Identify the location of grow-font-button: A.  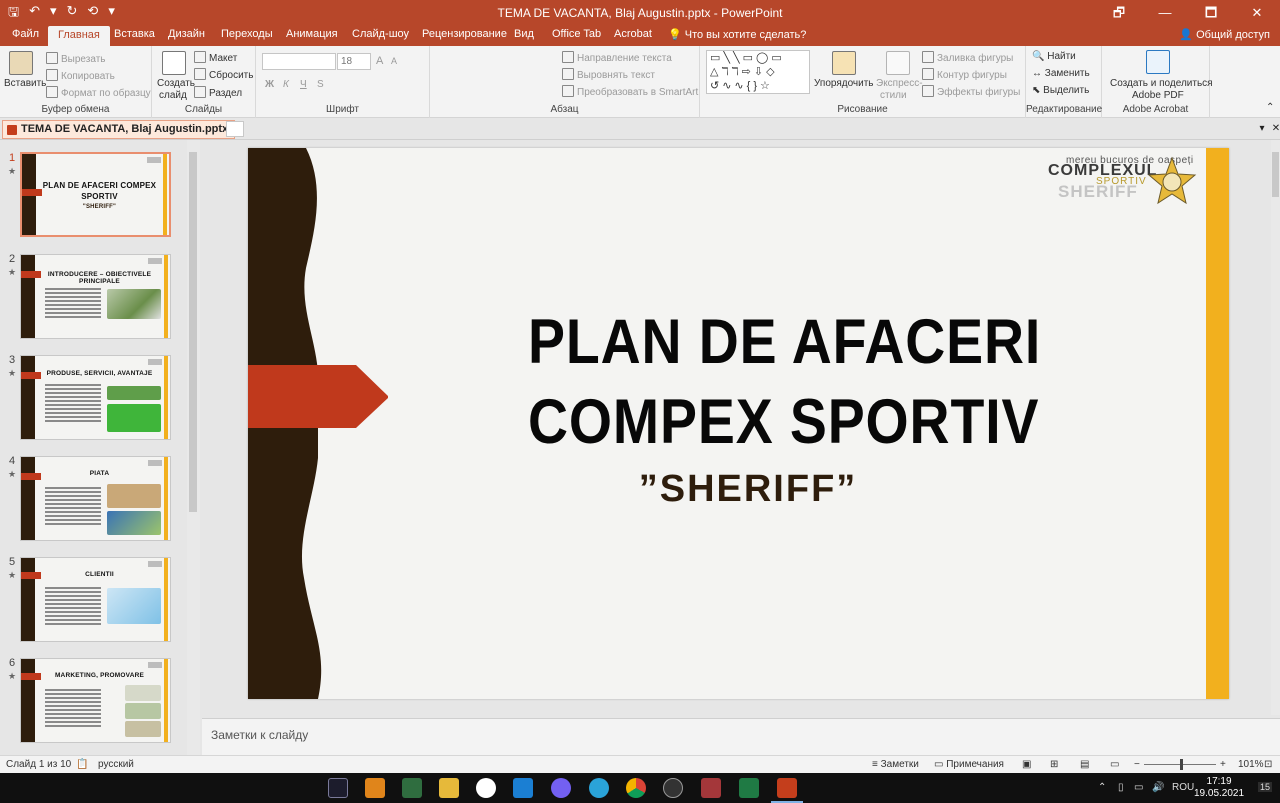
(379, 61).